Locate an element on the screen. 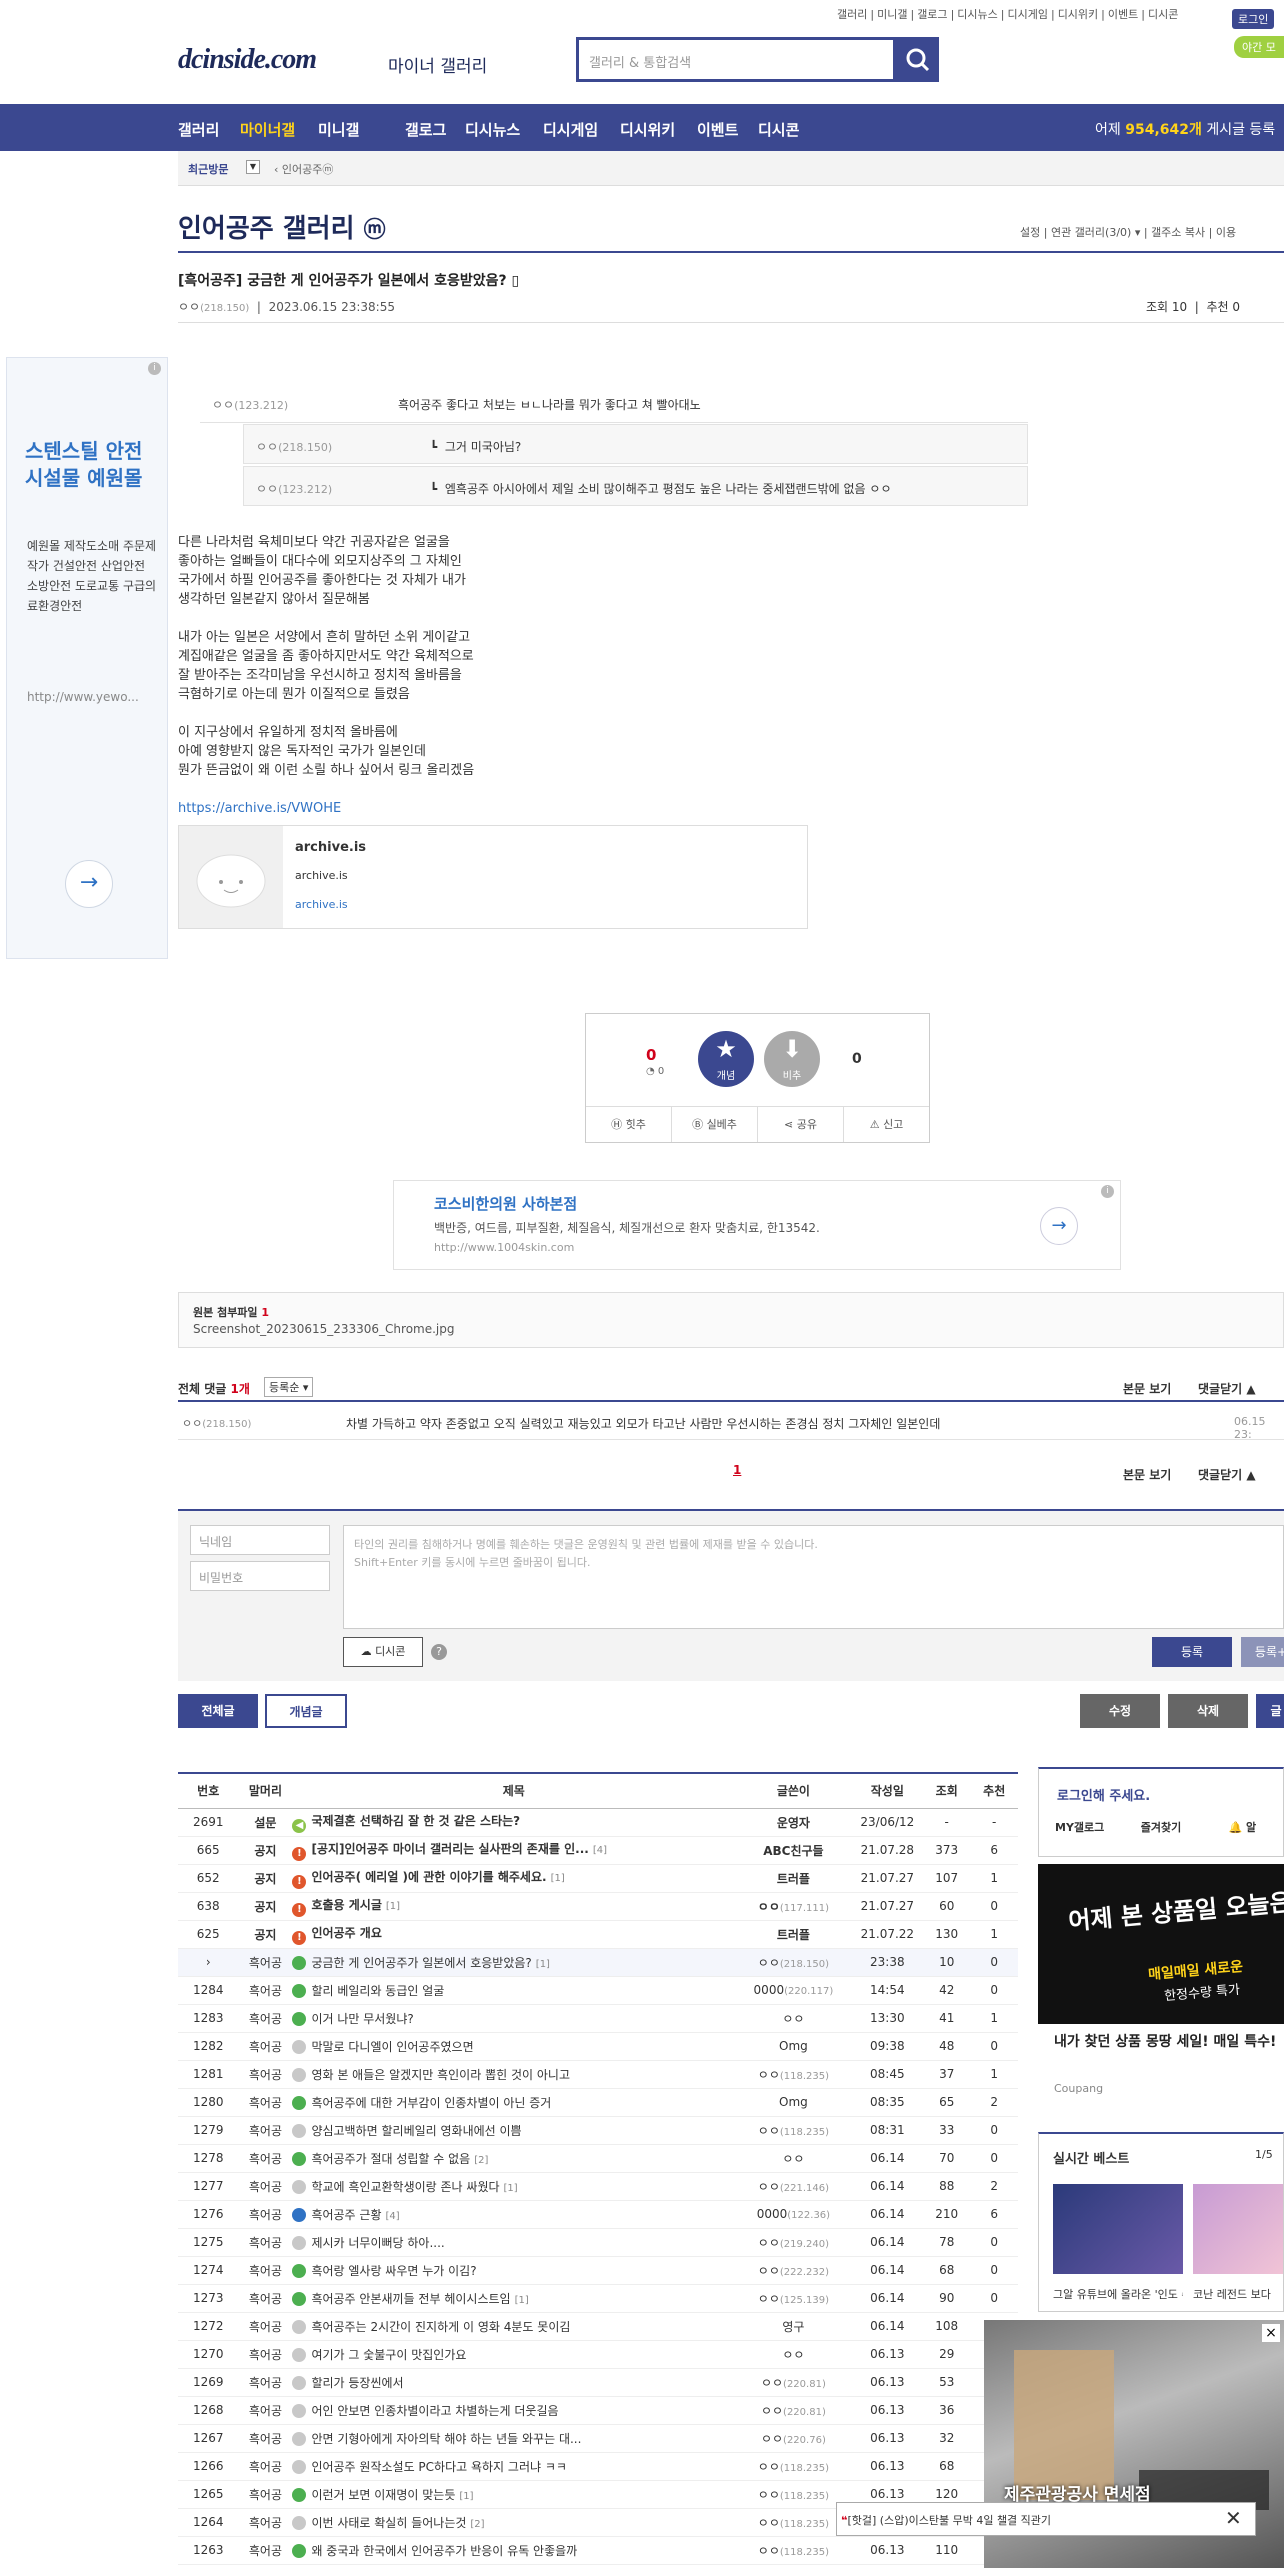 The image size is (1284, 2568). concept-posts-button: 개념글 is located at coordinates (306, 1711).